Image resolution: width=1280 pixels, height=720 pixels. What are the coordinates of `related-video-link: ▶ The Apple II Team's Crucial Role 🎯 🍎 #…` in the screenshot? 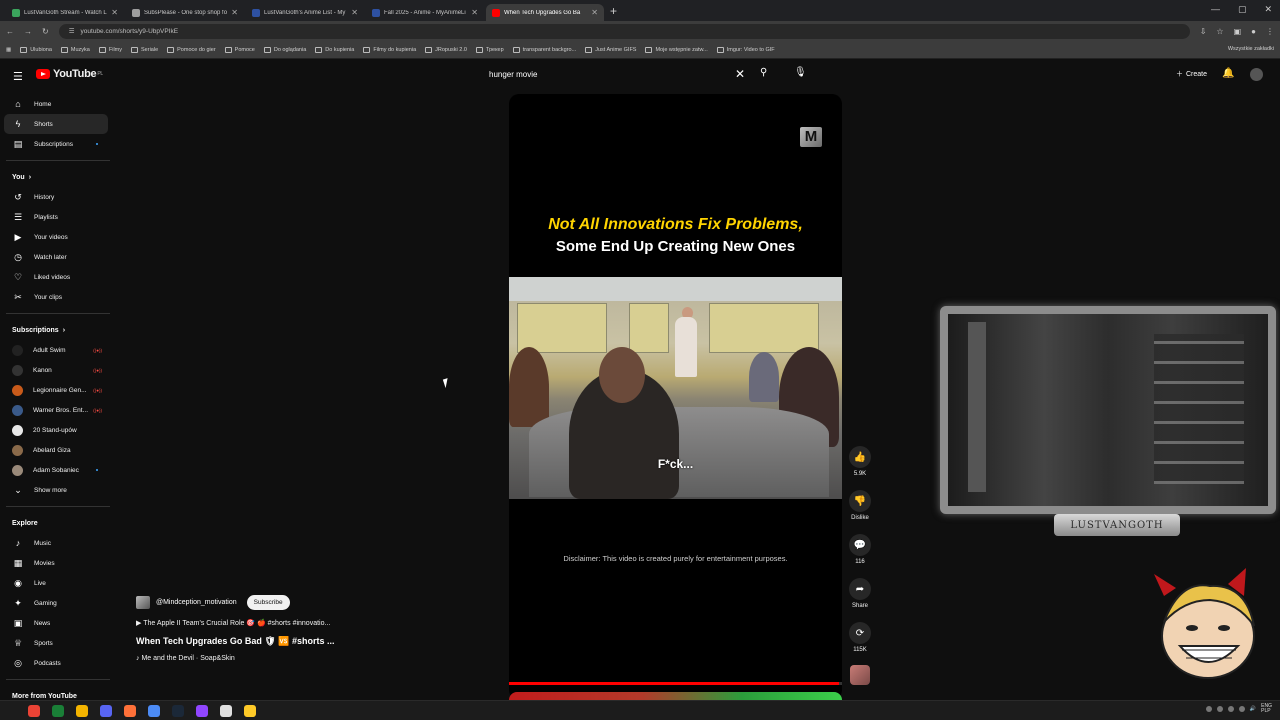 It's located at (316, 623).